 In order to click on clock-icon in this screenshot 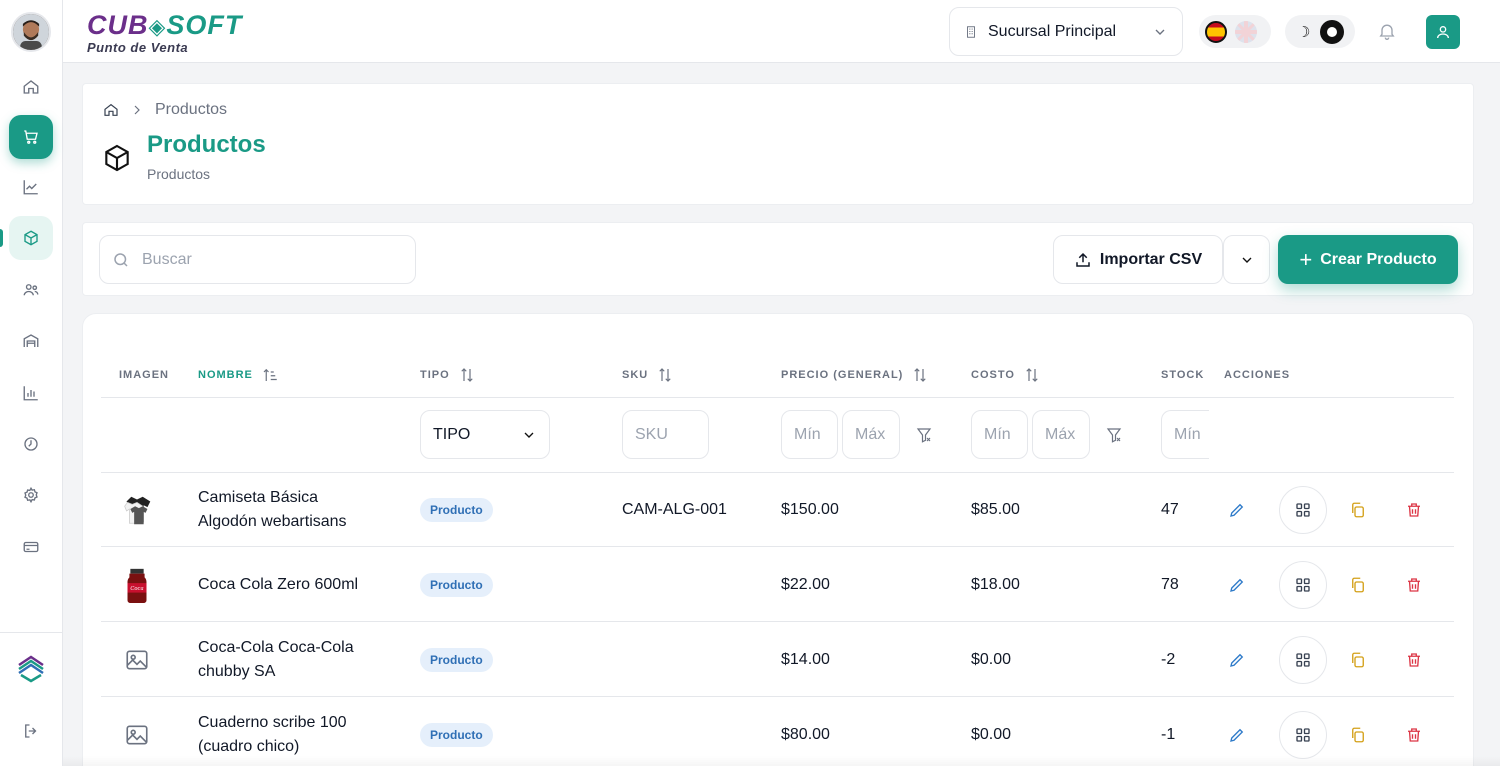, I will do `click(31, 444)`.